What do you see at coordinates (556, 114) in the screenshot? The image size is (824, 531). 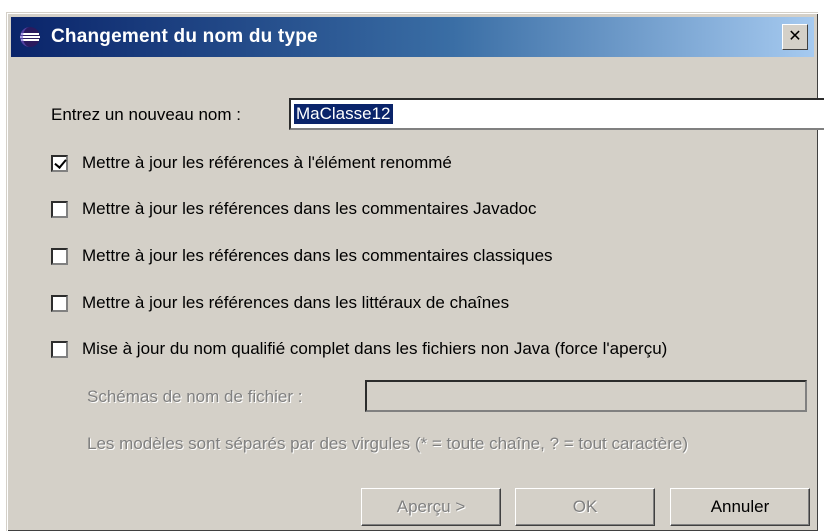 I see `new-name-input: MaClasse12` at bounding box center [556, 114].